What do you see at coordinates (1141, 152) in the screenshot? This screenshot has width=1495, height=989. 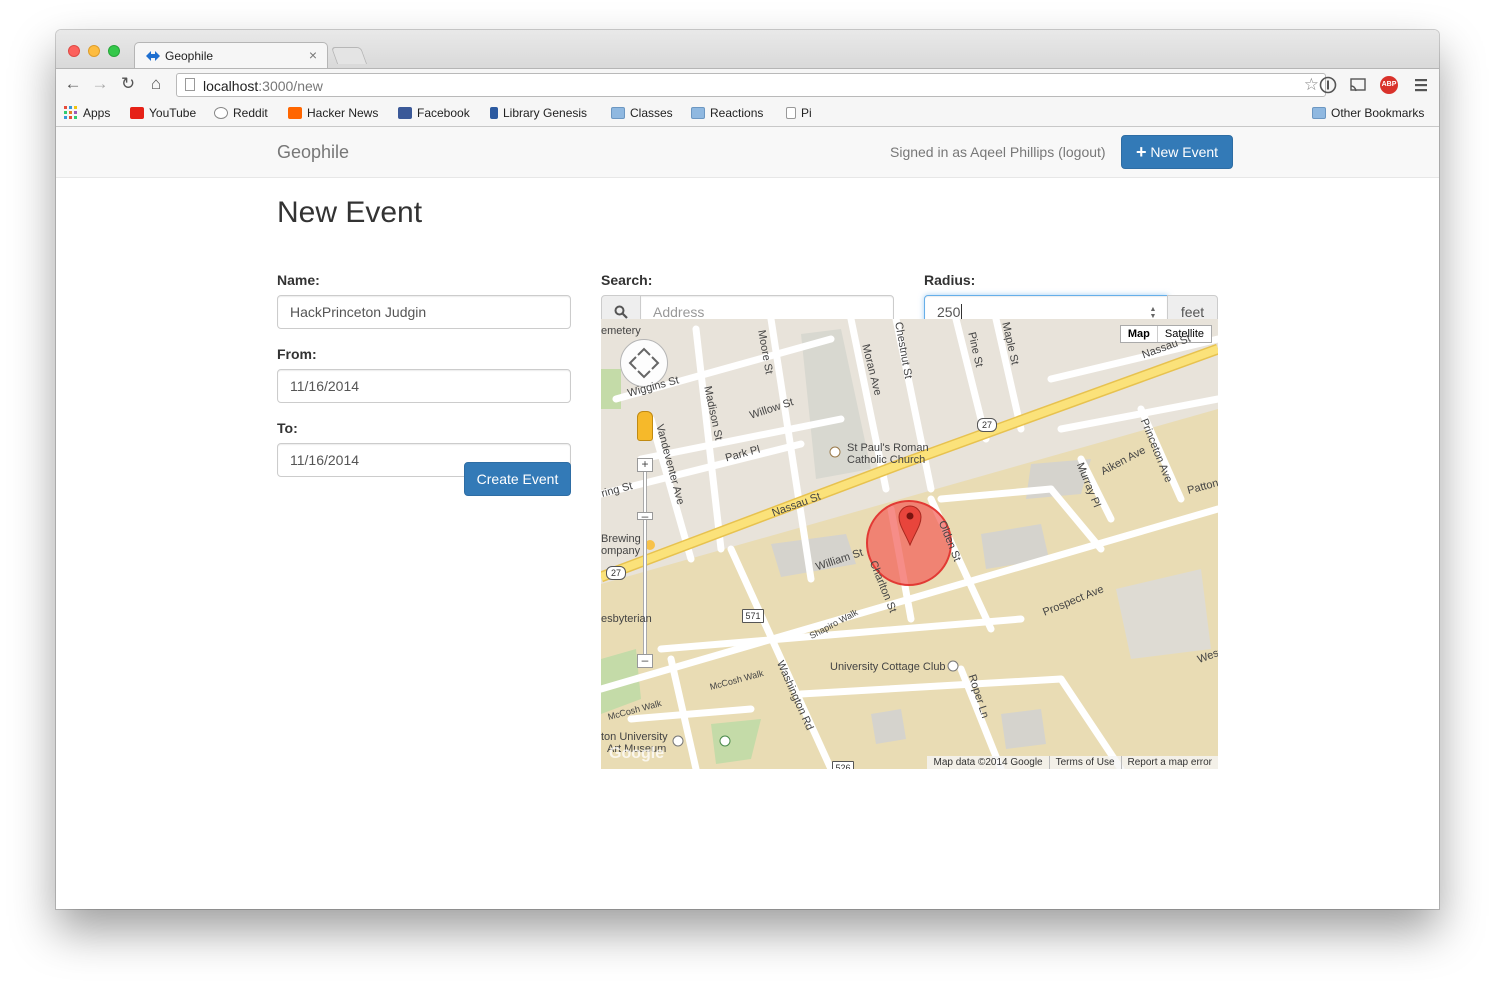 I see `plus-icon: +` at bounding box center [1141, 152].